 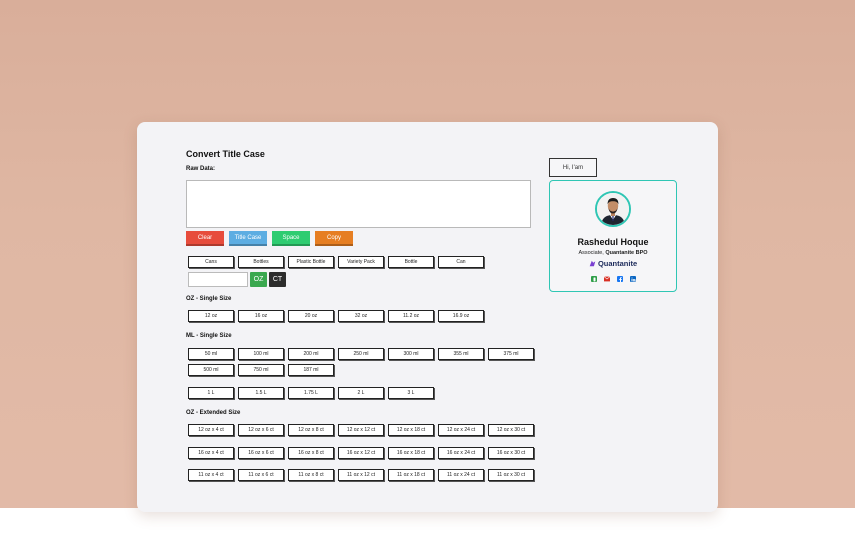 I want to click on avatar, so click(x=613, y=209).